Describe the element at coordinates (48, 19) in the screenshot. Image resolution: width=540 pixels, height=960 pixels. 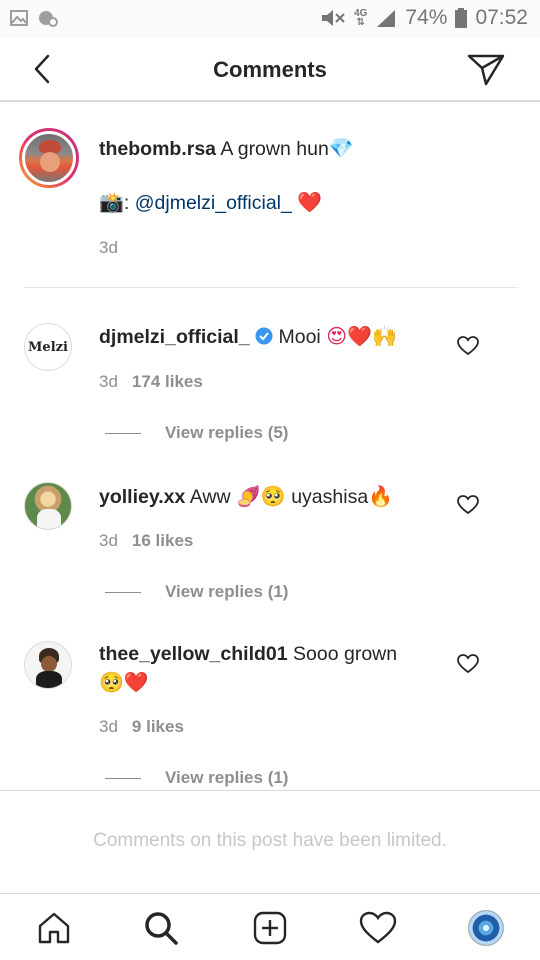
I see `settings-notification-icon` at that location.